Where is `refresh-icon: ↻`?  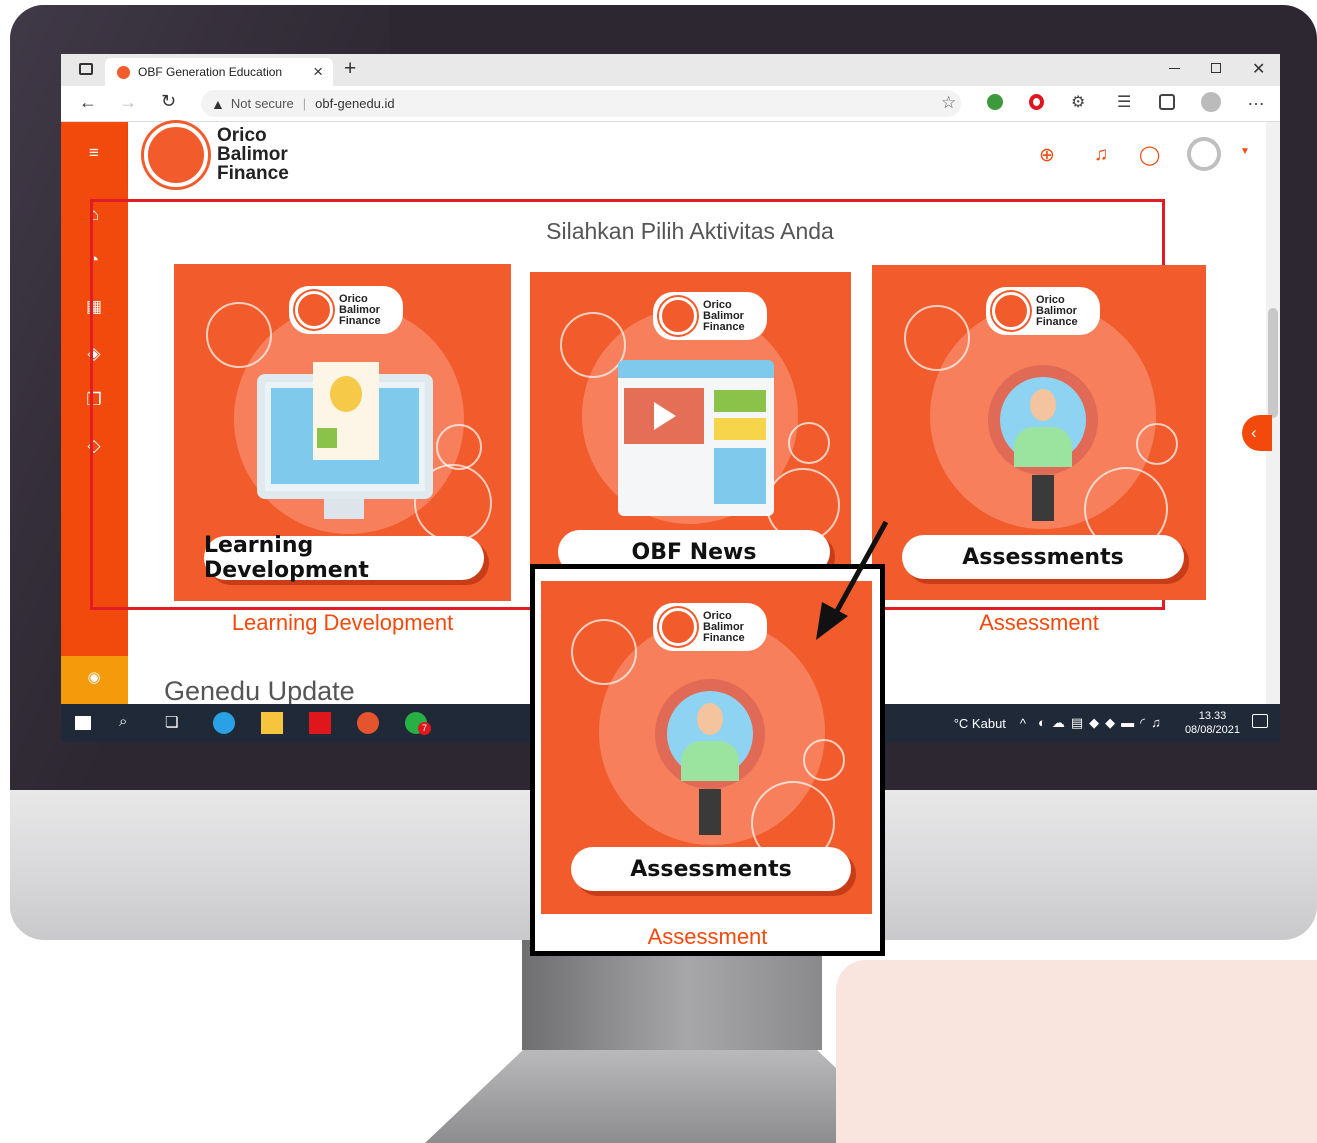 refresh-icon: ↻ is located at coordinates (168, 101).